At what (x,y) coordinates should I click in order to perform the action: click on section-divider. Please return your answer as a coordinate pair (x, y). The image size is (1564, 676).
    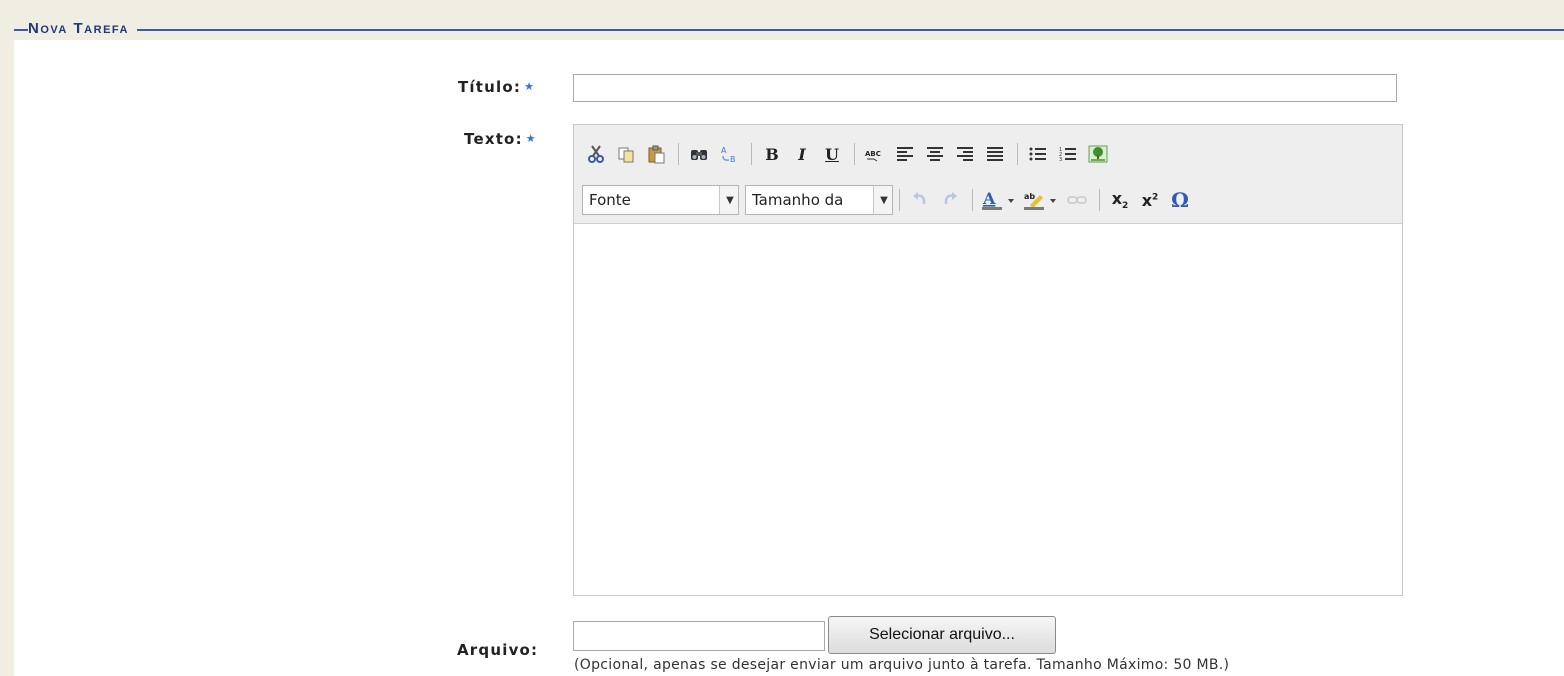
    Looking at the image, I should click on (789, 30).